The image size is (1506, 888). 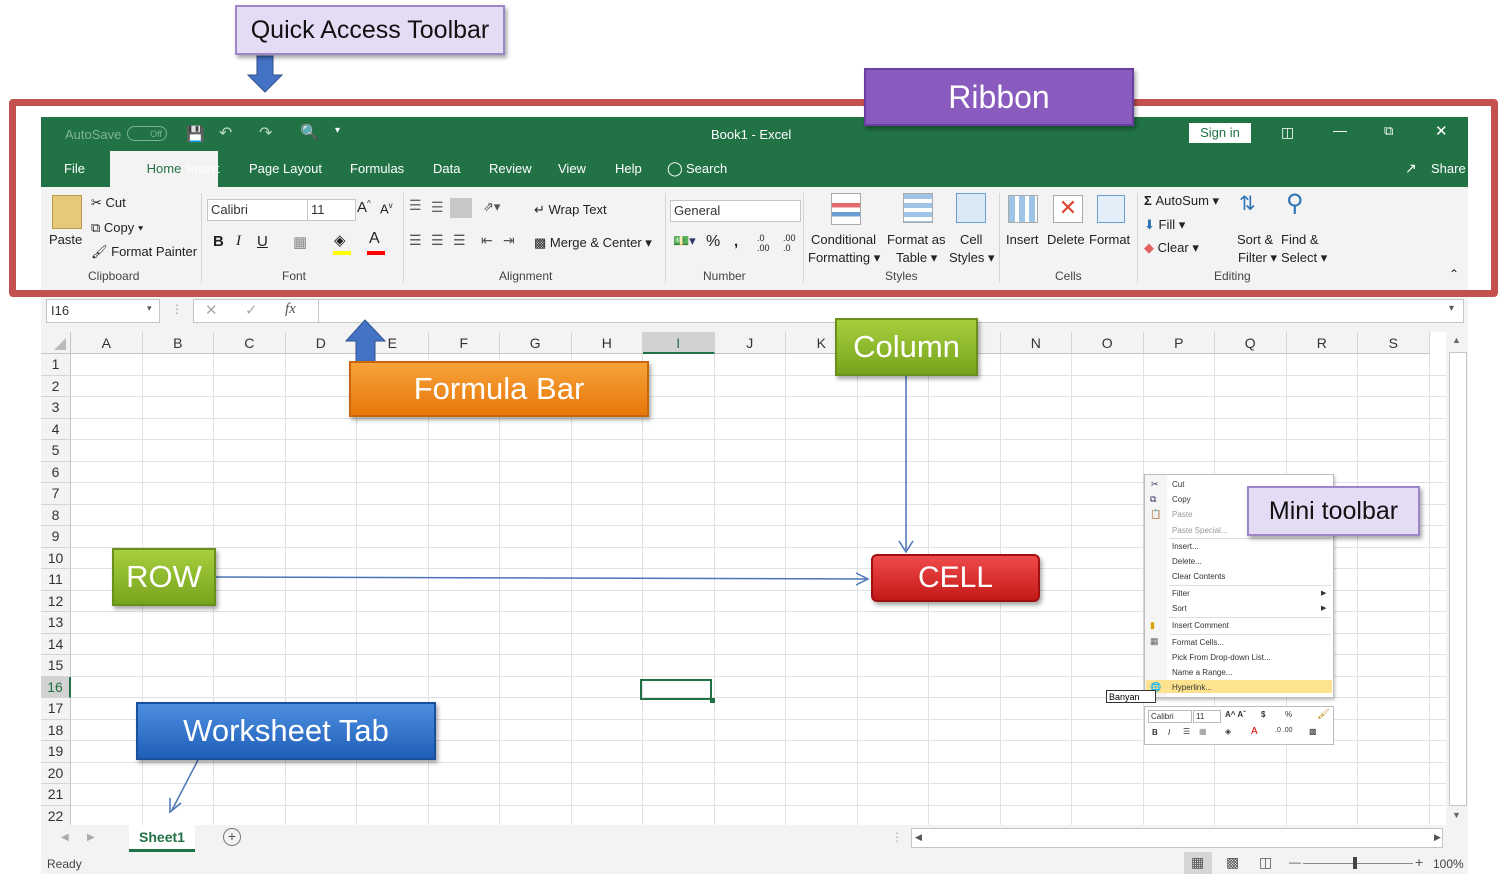 What do you see at coordinates (999, 97) in the screenshot?
I see `callout-ribbon: Ribbon` at bounding box center [999, 97].